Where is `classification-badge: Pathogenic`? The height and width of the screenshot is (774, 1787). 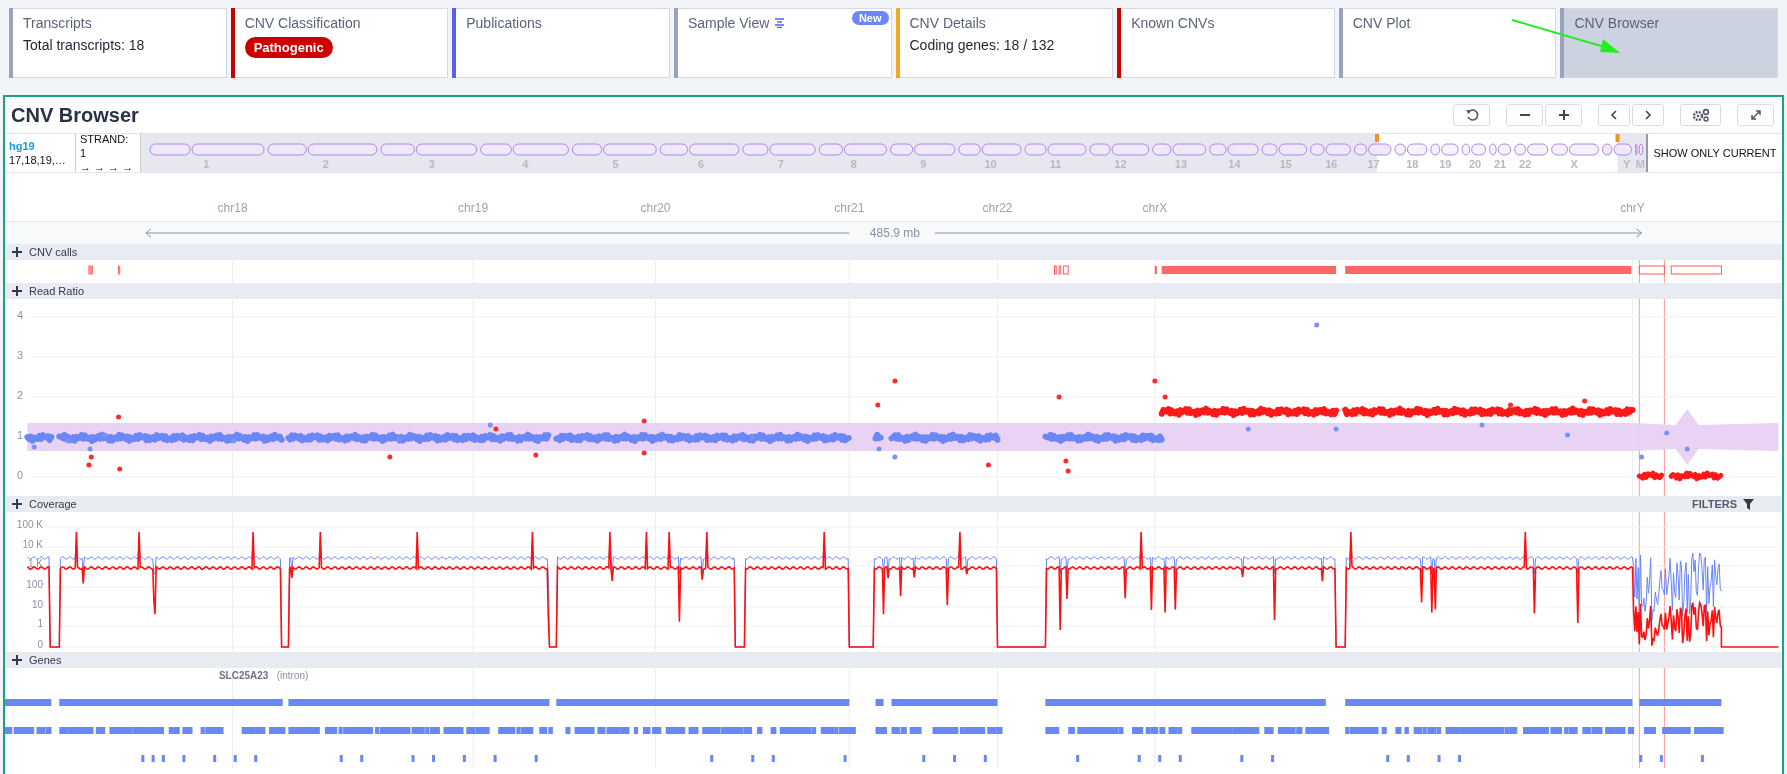
classification-badge: Pathogenic is located at coordinates (288, 47).